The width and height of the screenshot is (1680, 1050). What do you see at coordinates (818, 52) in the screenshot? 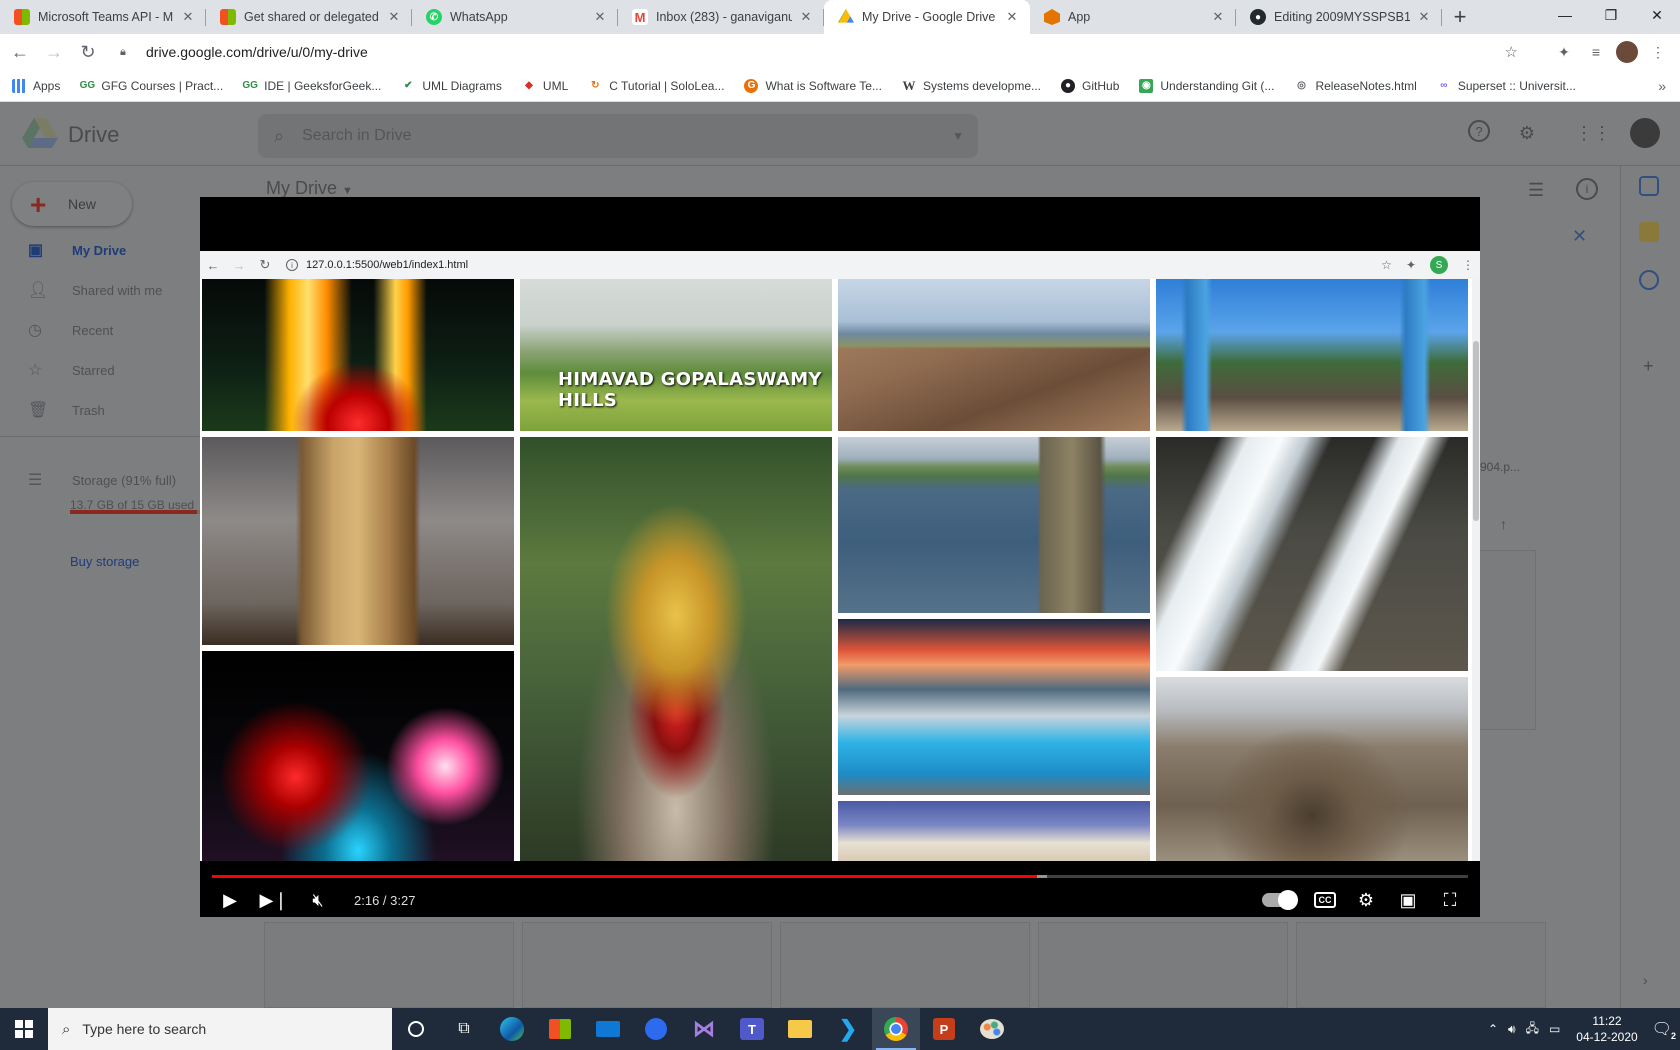
I see `address-bar: 🔒︎ drive.google.com/drive/u/0/my-drive ☆` at bounding box center [818, 52].